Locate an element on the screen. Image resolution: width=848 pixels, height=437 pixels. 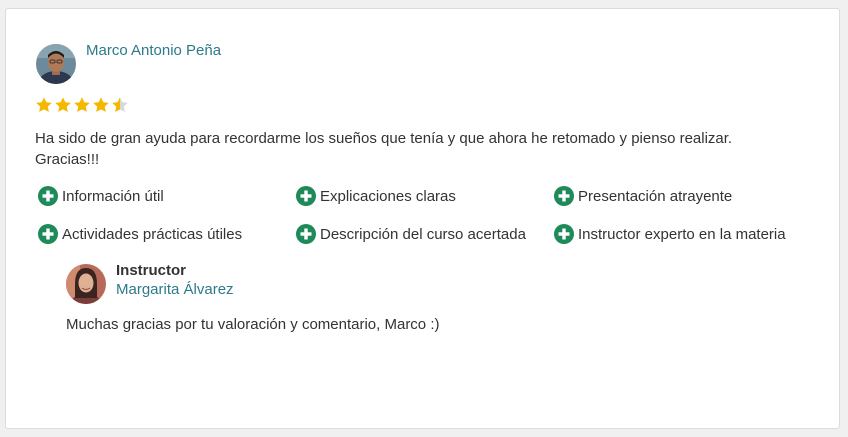
tag-item: Información útil is located at coordinates (101, 196).